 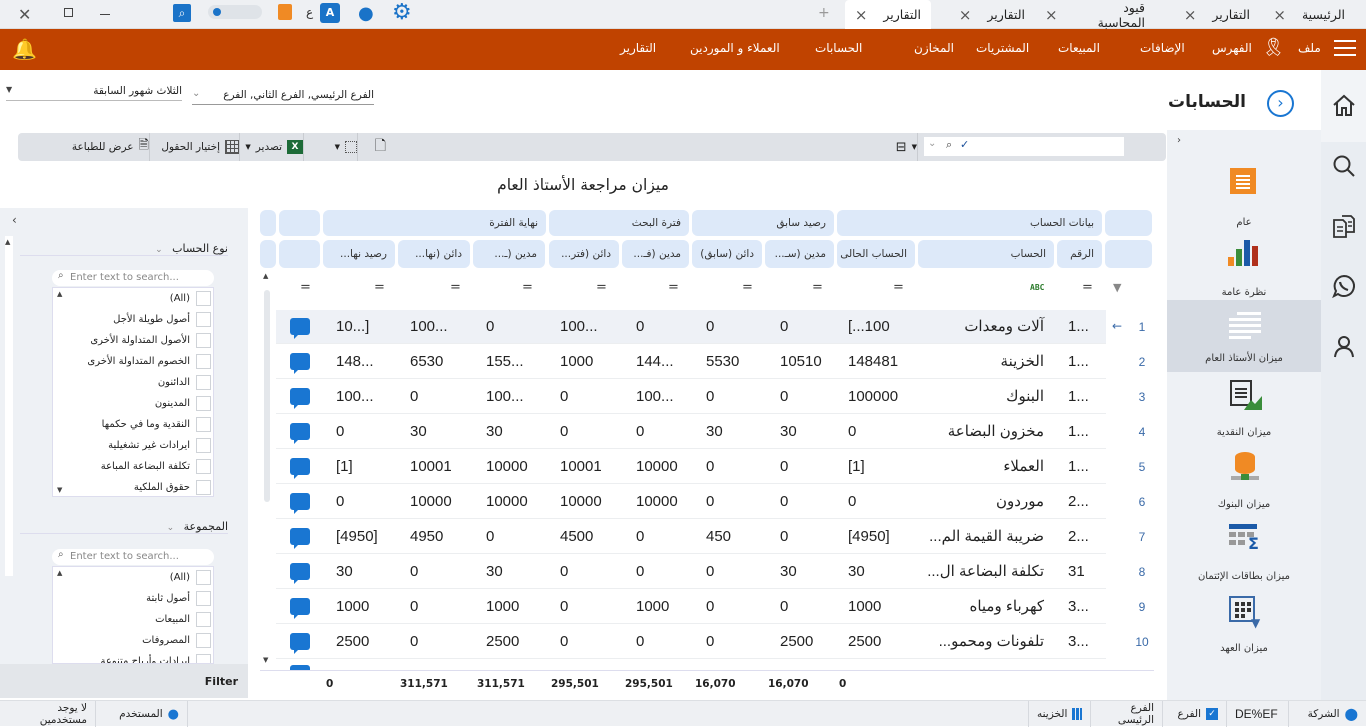 I want to click on menu-reports: التقارير, so click(x=638, y=48).